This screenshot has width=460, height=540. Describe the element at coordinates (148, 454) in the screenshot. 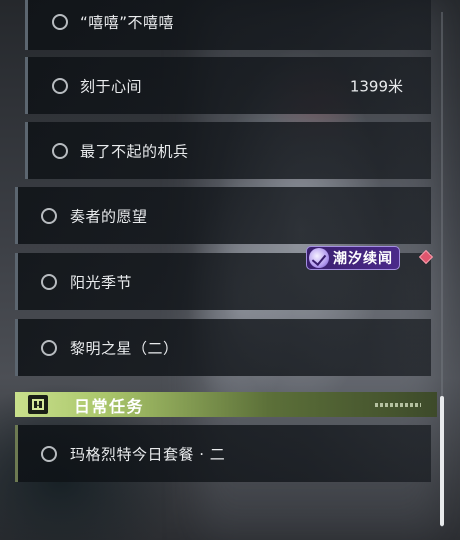

I see `quest-label: 玛格烈特今日套餐 · 二` at that location.